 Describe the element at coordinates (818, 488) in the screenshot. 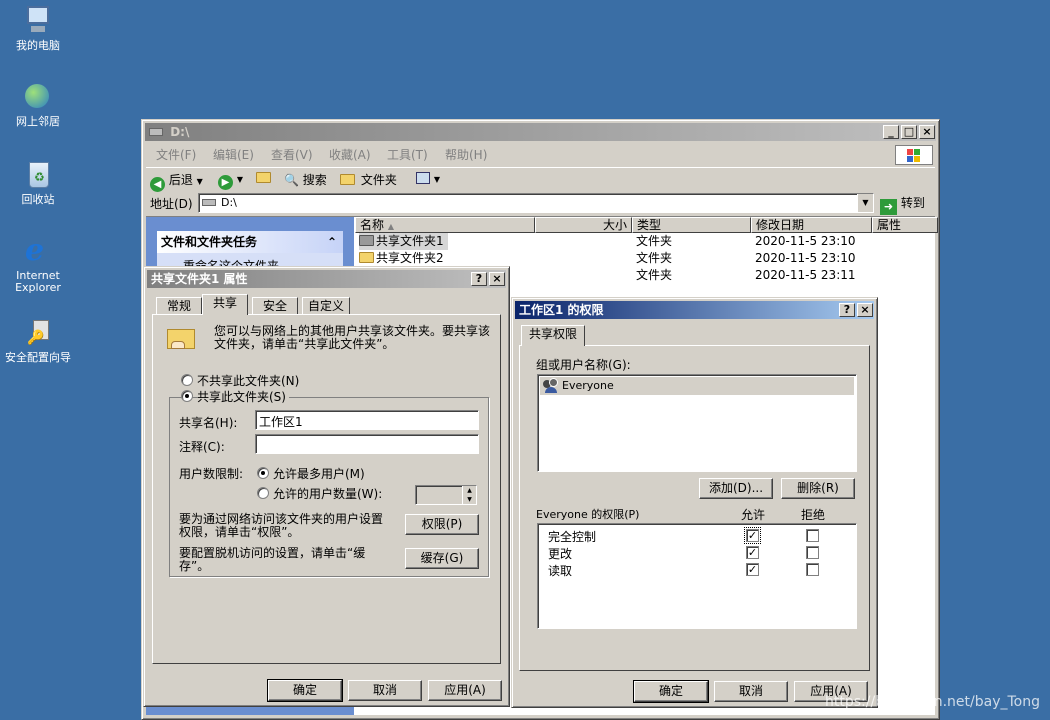

I see `remove-button: 删除(R)` at that location.